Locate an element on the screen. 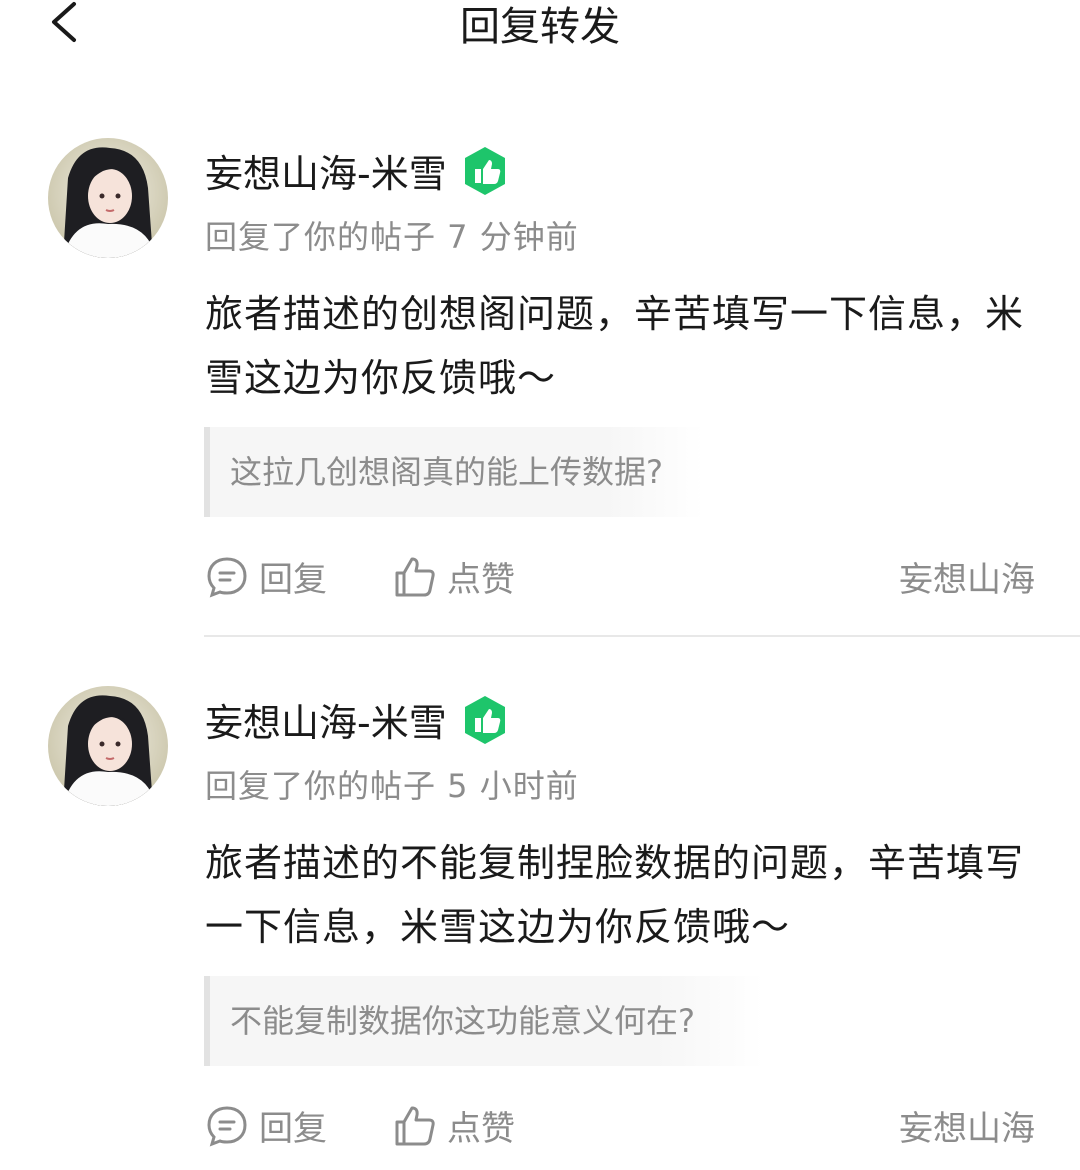  quoted-post: 不能复制数据你这功能意义何在? is located at coordinates (484, 1021).